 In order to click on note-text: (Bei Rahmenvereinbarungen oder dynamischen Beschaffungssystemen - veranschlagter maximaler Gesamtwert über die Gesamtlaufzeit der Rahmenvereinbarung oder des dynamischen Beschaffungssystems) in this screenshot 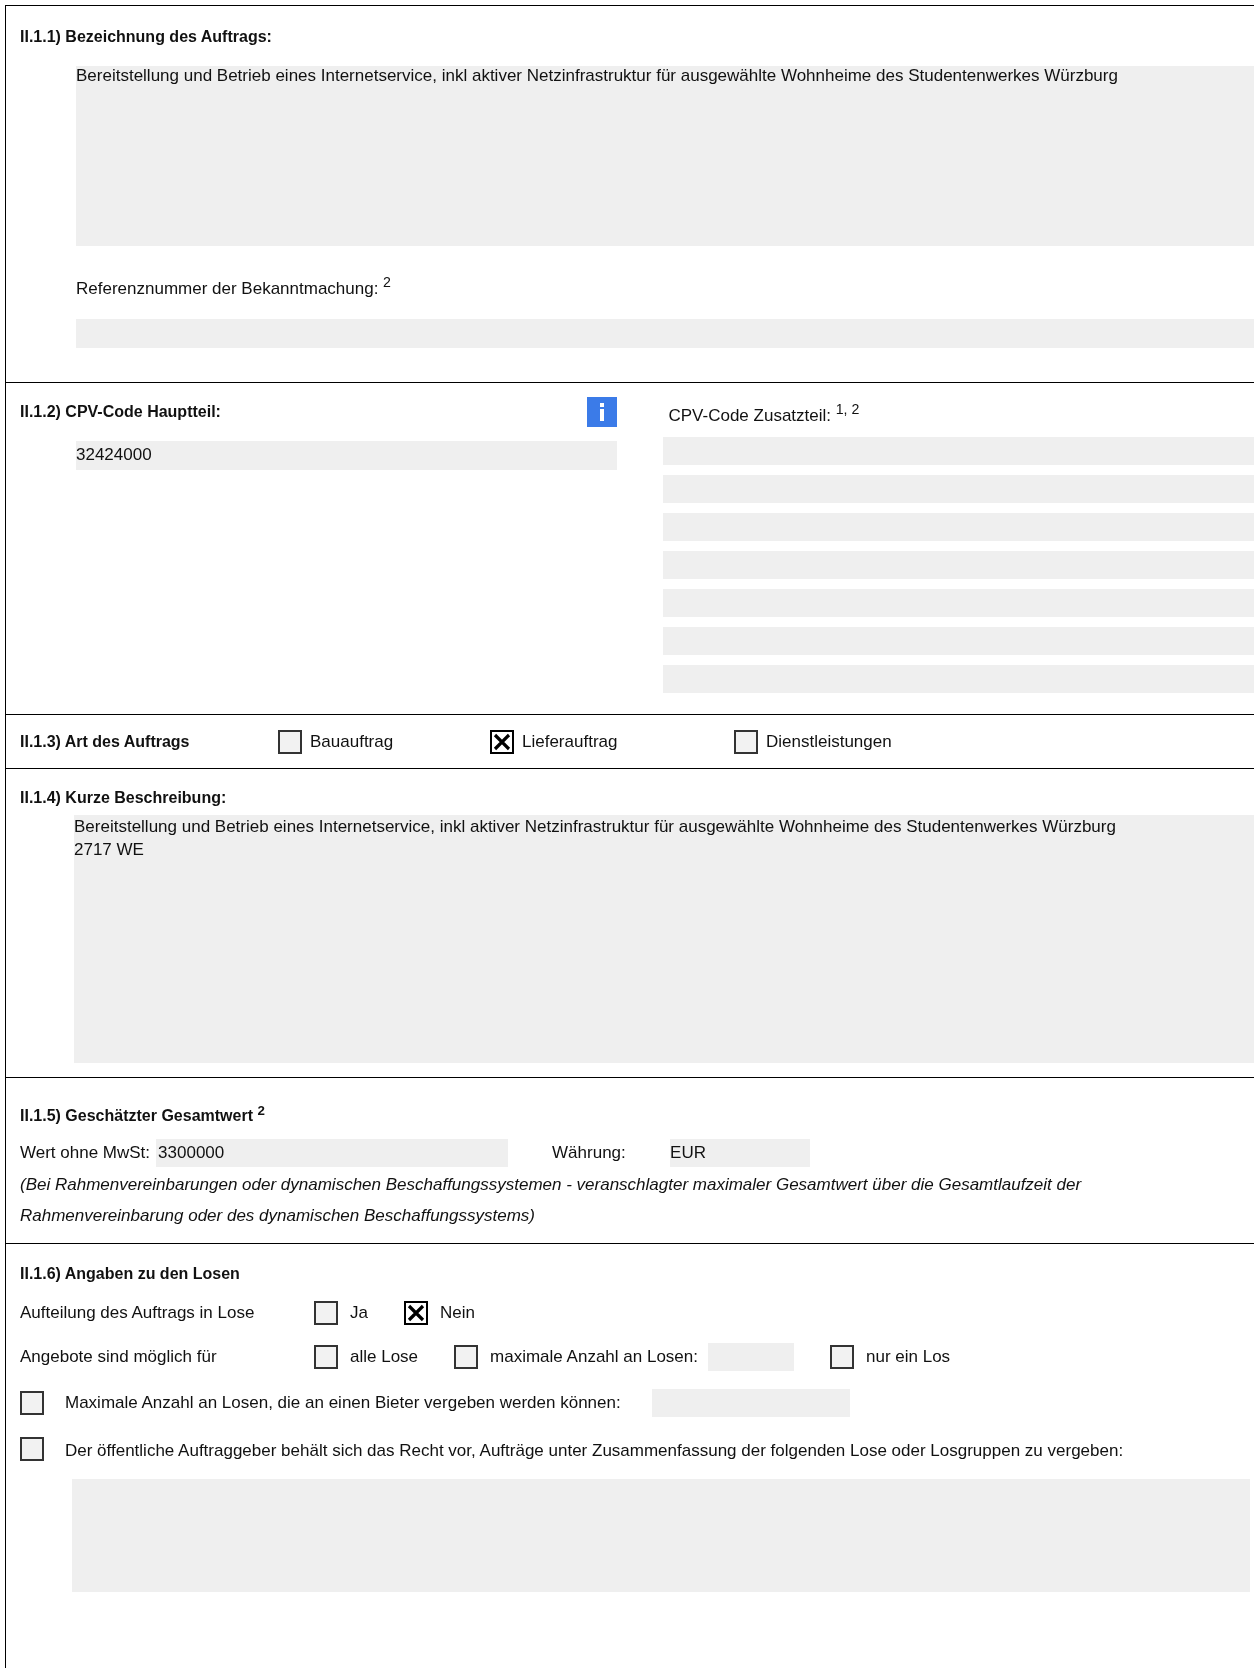, I will do `click(551, 1201)`.